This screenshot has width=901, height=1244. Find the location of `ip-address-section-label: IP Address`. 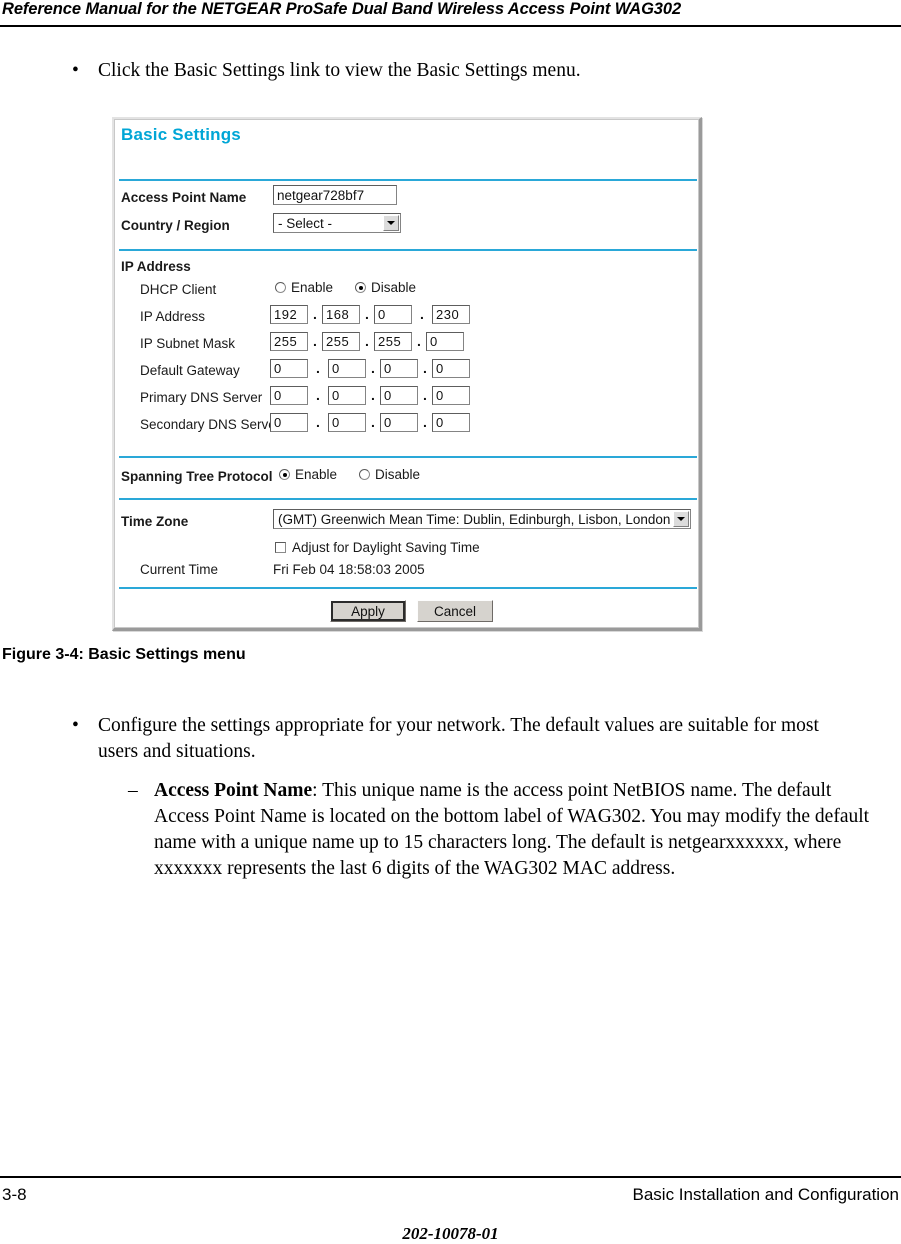

ip-address-section-label: IP Address is located at coordinates (156, 266).